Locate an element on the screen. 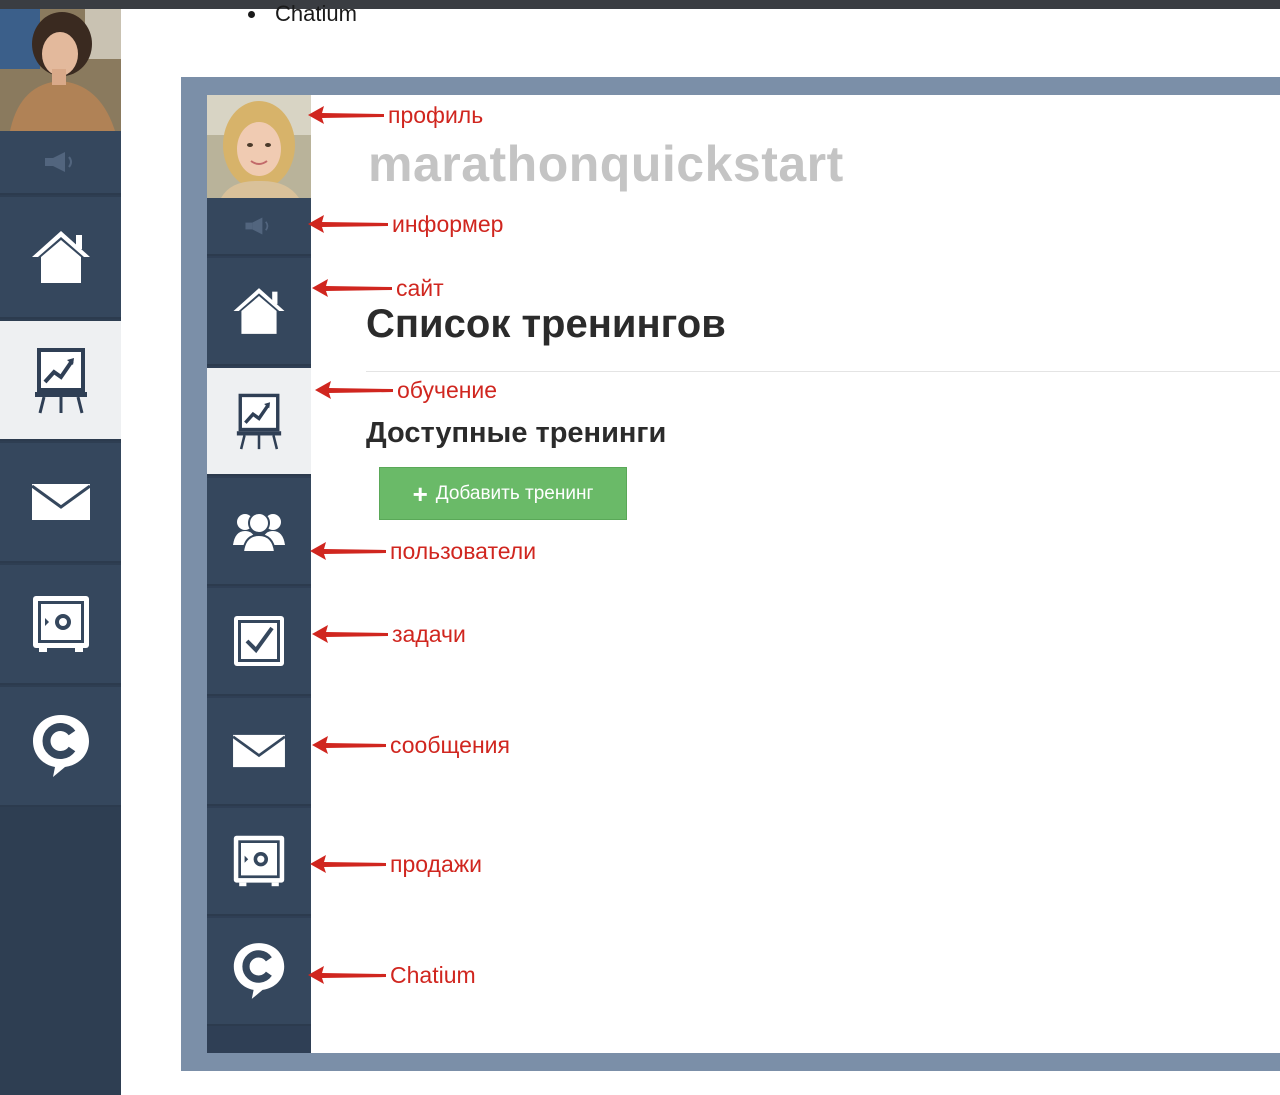 The height and width of the screenshot is (1095, 1280). section-title: Доступные тренинги is located at coordinates (516, 433).